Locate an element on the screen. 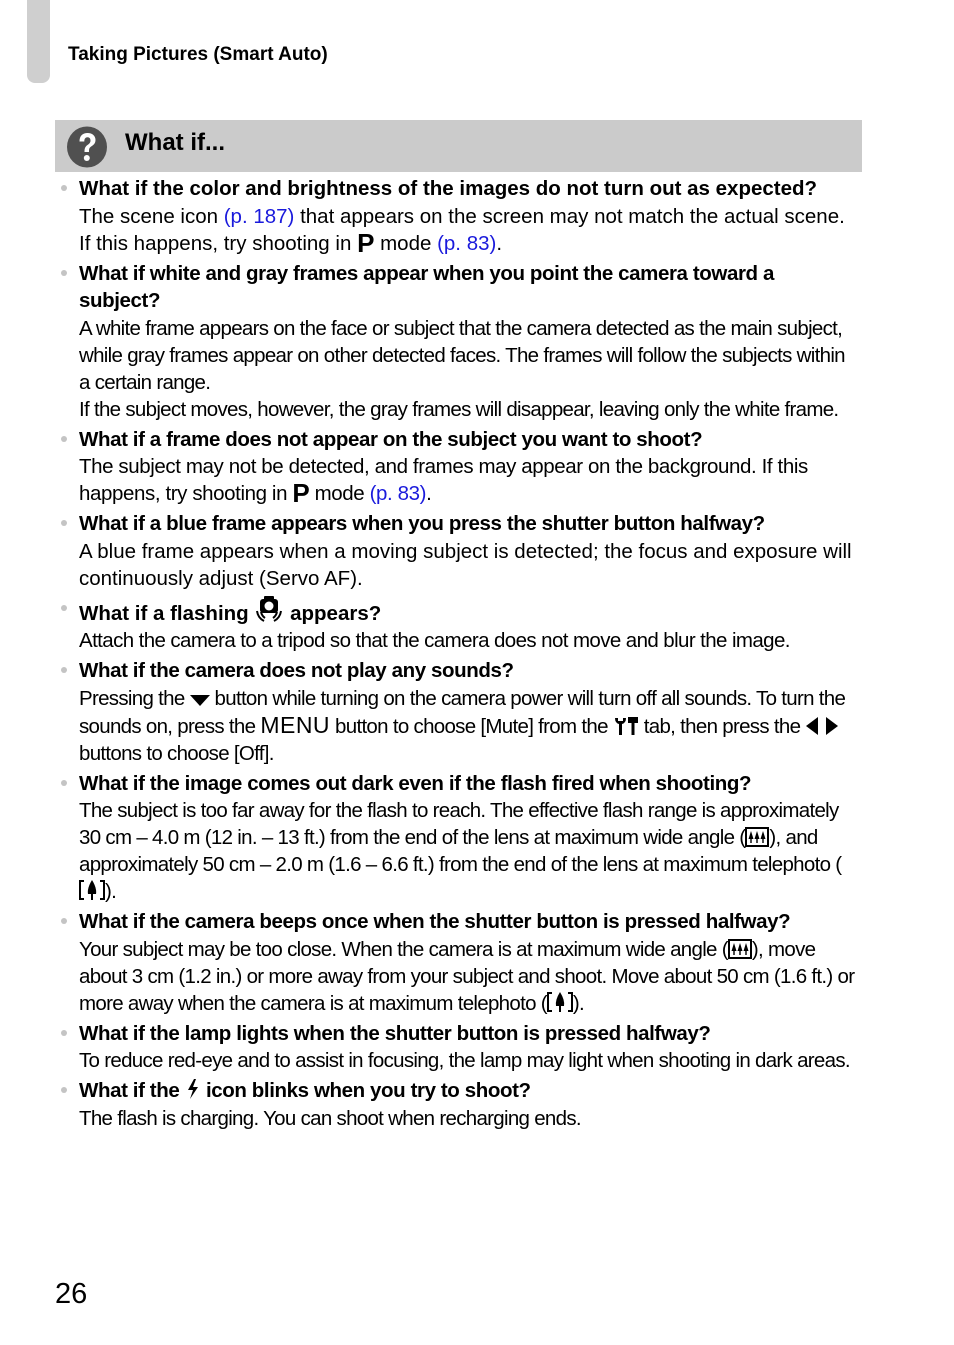 The width and height of the screenshot is (954, 1345). answer-text: Pressing the is located at coordinates (134, 698).